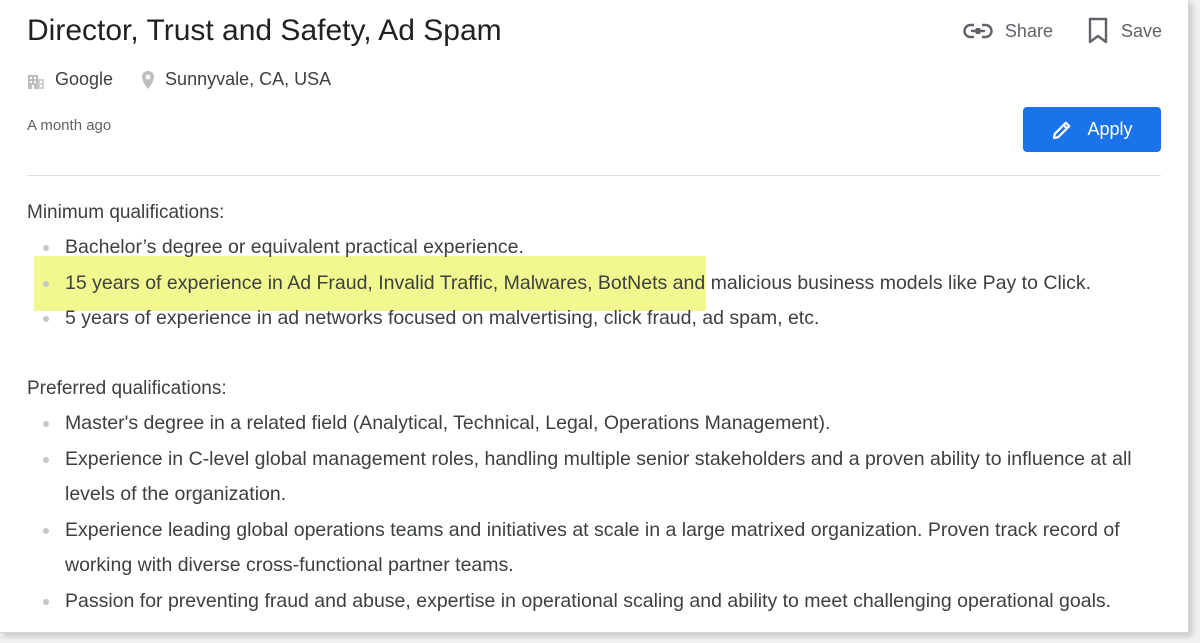 Image resolution: width=1200 pixels, height=643 pixels. Describe the element at coordinates (153, 80) in the screenshot. I see `location-pin-icon` at that location.